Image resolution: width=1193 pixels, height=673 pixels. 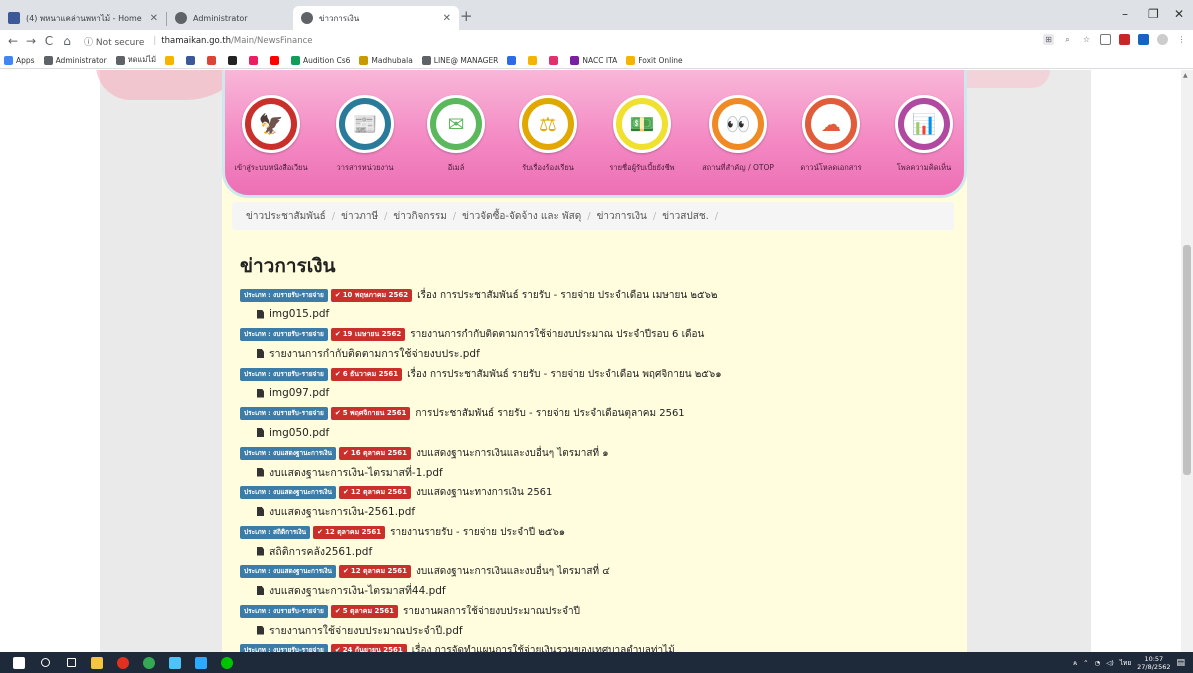 I want to click on attachment-link: รายงานการใช้จ่ายงบประมาณประจำปี.pdf, so click(x=600, y=630).